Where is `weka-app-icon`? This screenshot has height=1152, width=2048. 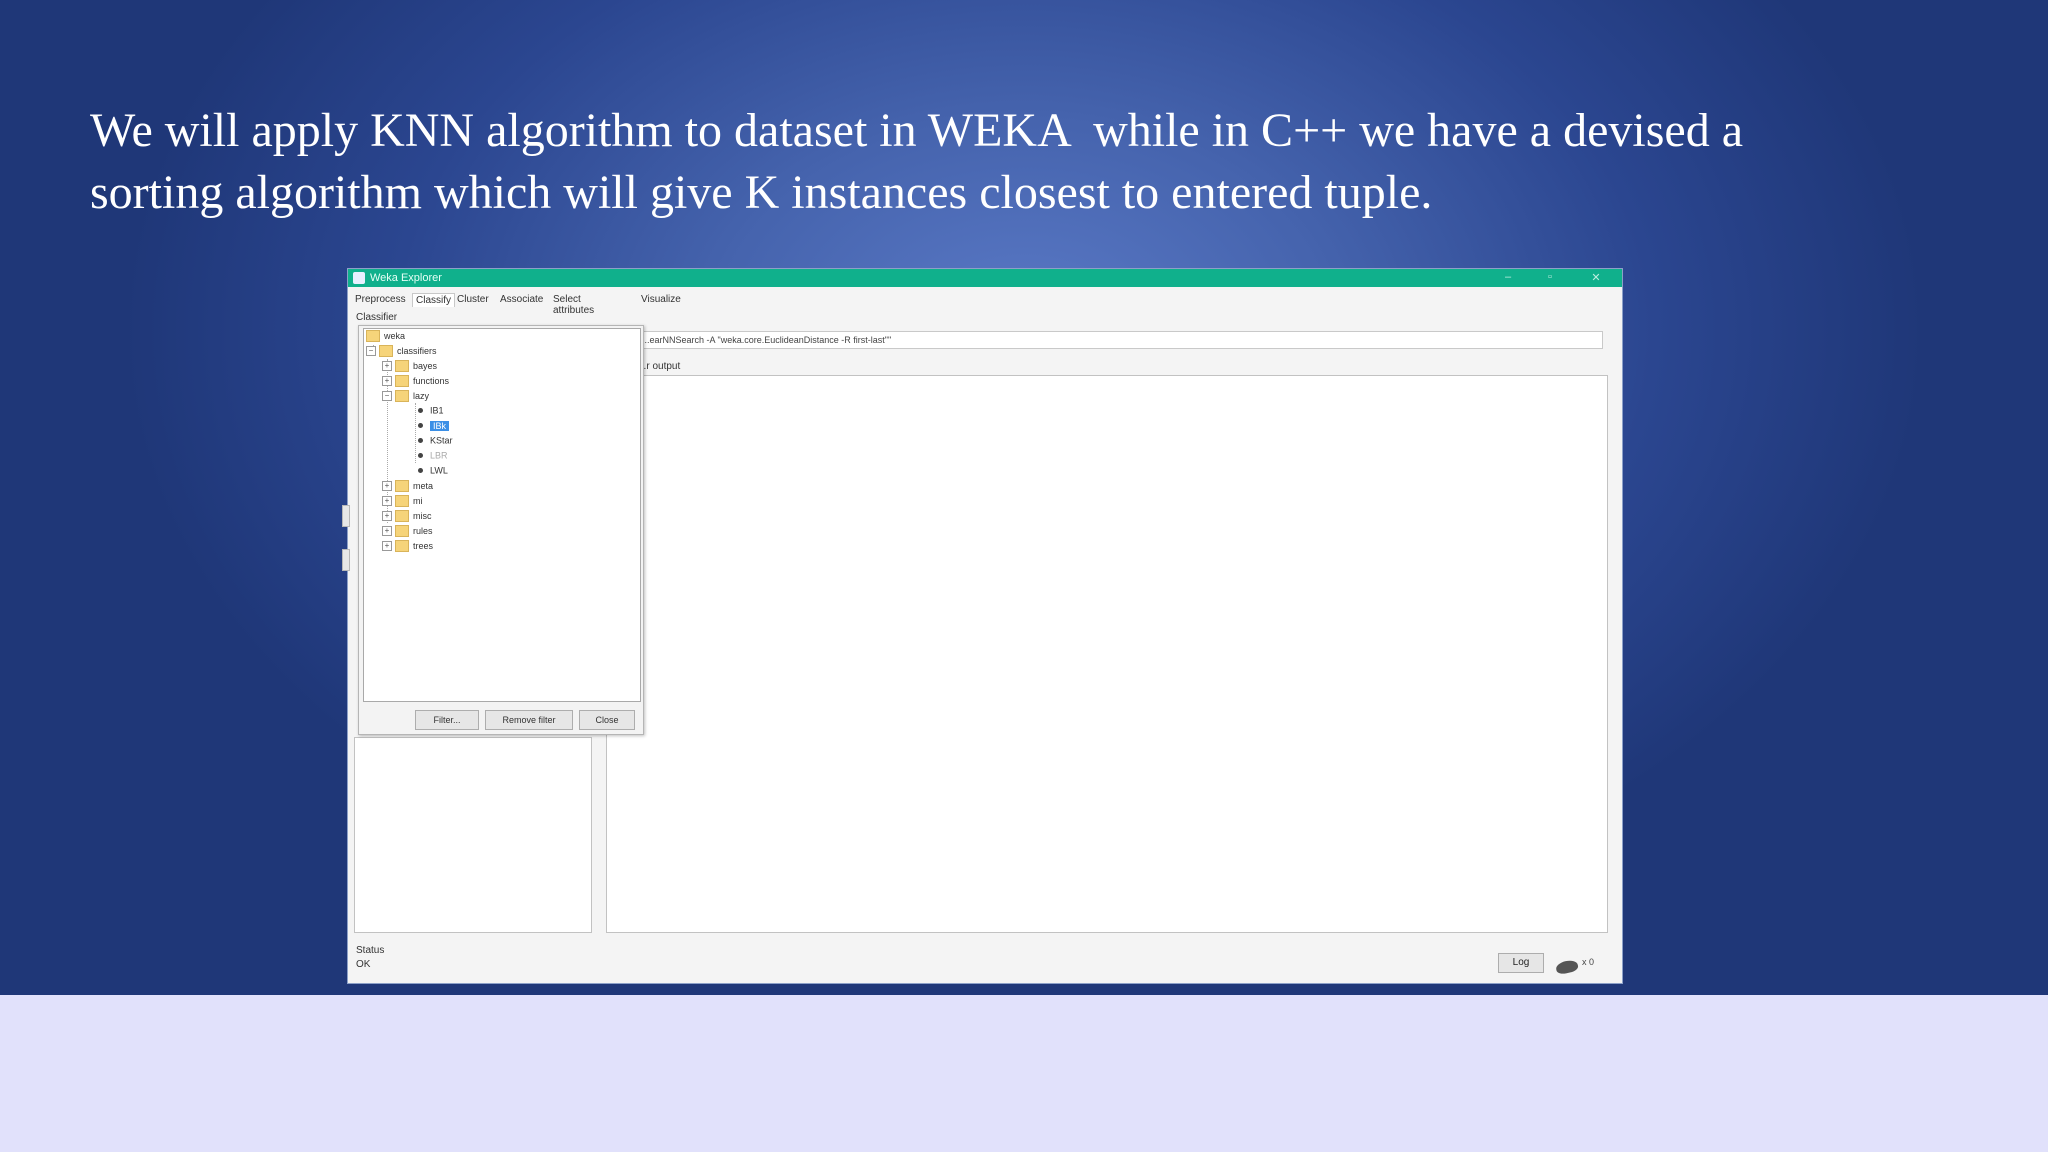 weka-app-icon is located at coordinates (359, 278).